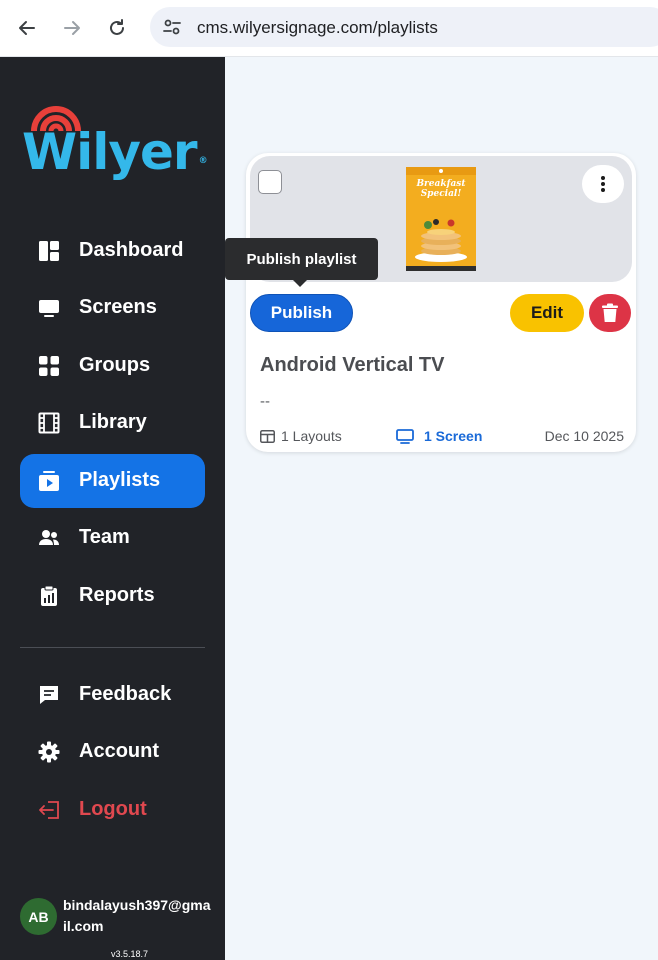  Describe the element at coordinates (49, 538) in the screenshot. I see `team-icon` at that location.